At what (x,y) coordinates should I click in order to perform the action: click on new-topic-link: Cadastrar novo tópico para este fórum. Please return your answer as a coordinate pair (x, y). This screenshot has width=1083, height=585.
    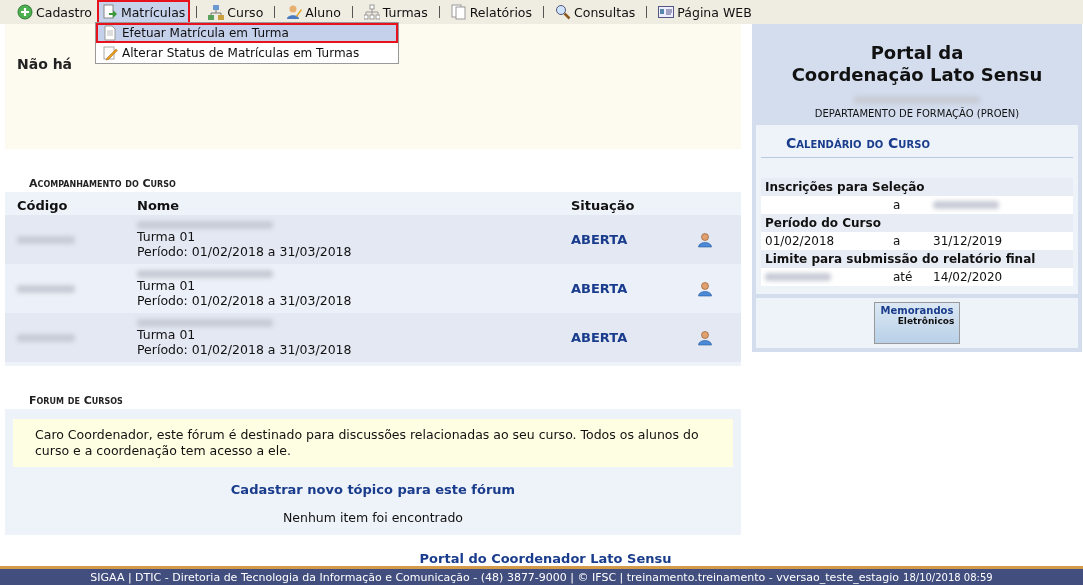
    Looking at the image, I should click on (373, 489).